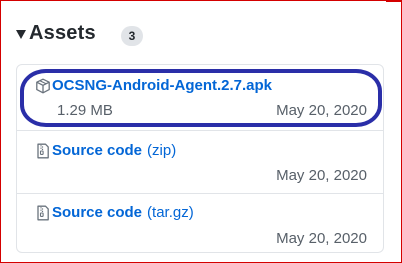  What do you see at coordinates (21, 34) in the screenshot?
I see `caret-down-icon` at bounding box center [21, 34].